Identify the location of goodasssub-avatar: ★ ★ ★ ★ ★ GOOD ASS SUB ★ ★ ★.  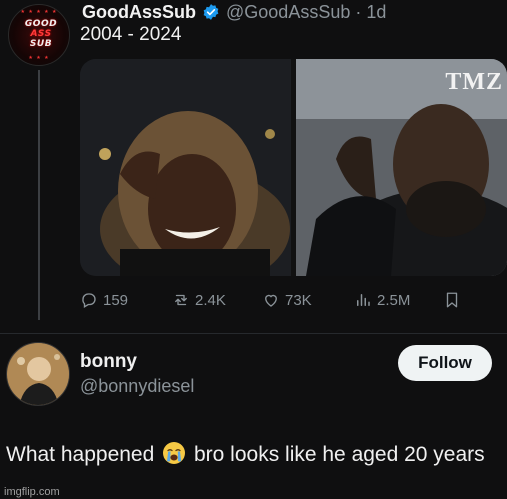
(39, 35).